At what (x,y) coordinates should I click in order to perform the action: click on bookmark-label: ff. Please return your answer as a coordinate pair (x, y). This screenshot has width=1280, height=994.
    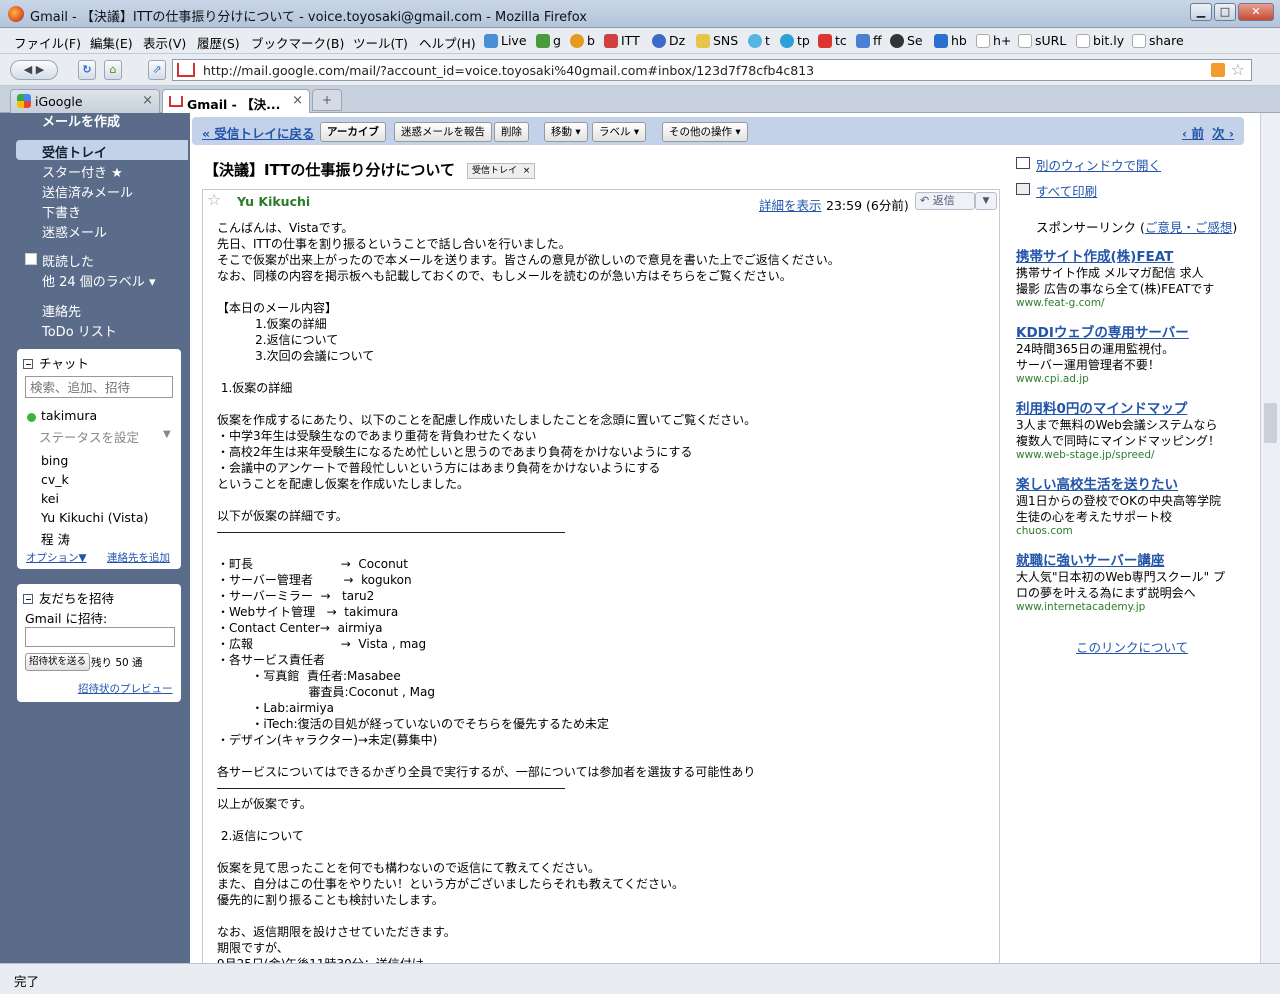
    Looking at the image, I should click on (877, 40).